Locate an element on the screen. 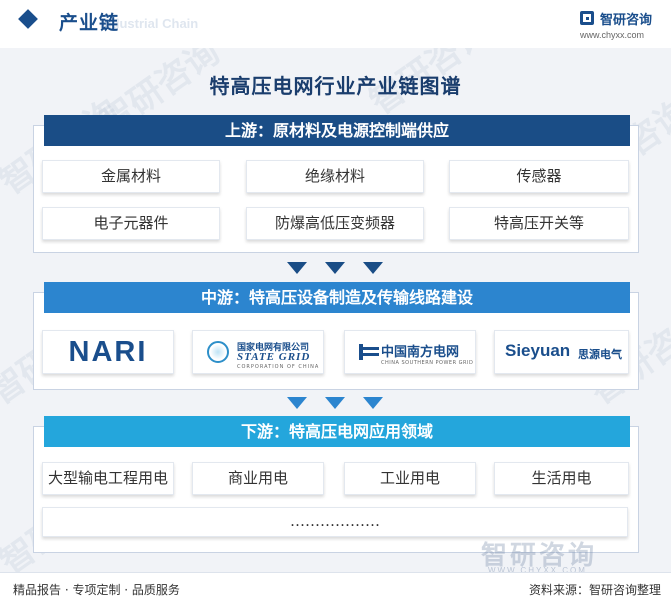 This screenshot has height=602, width=671. brand-logo: 智研咨询 www.chyxx.com is located at coordinates (622, 26).